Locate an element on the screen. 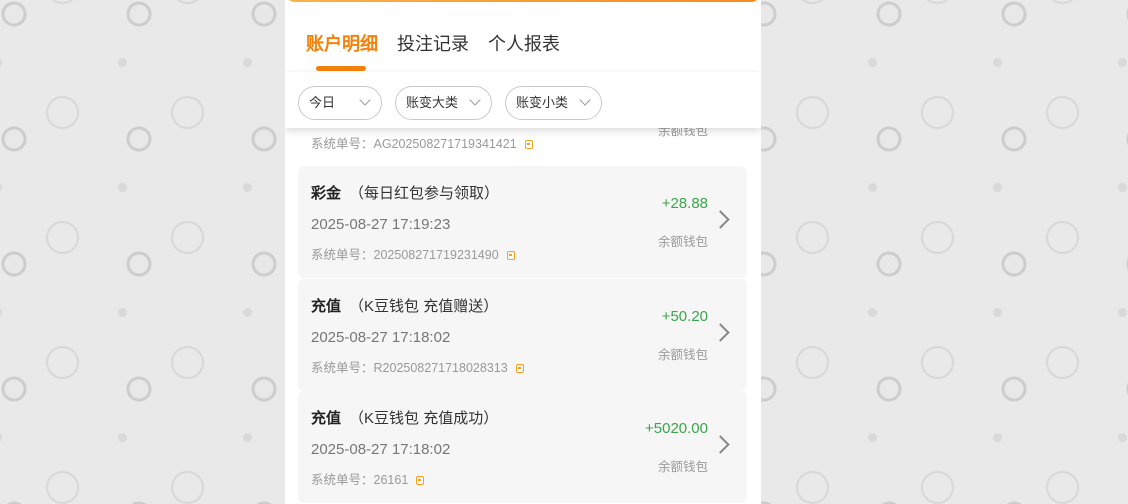 This screenshot has height=504, width=1128. list-item-partial: 系统单号：AG202508271719341421 余额钱包 is located at coordinates (522, 141).